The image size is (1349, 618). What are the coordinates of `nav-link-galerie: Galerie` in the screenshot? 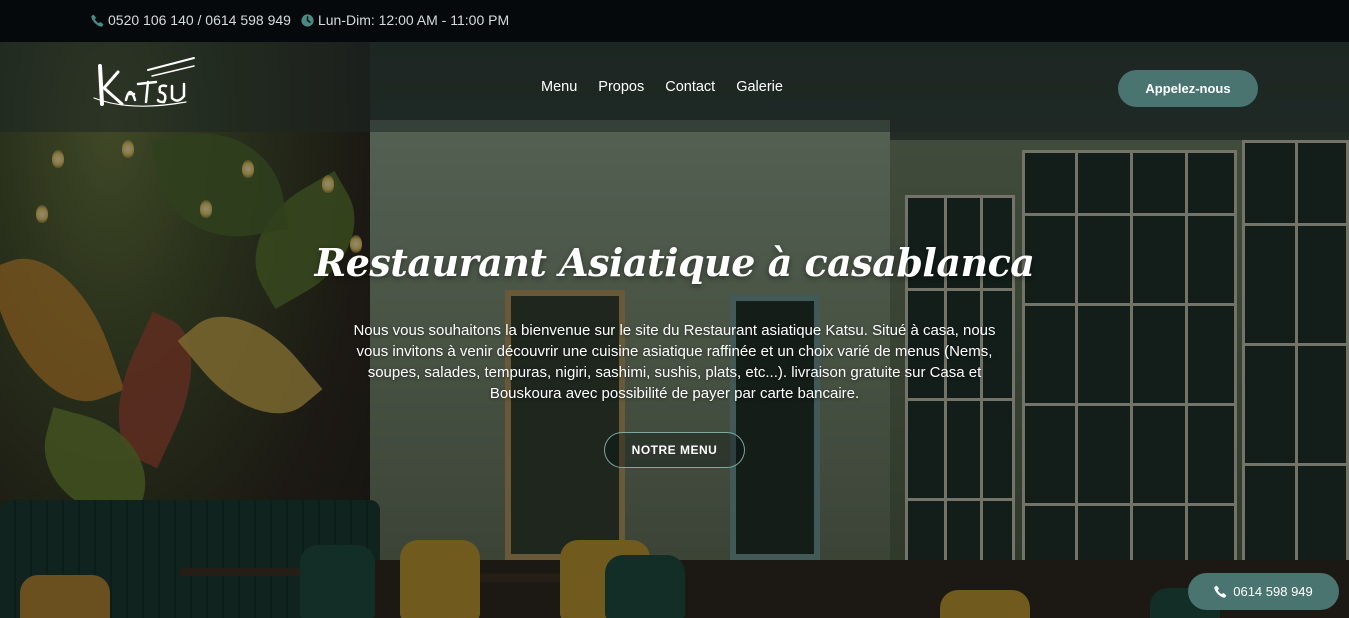 It's located at (759, 87).